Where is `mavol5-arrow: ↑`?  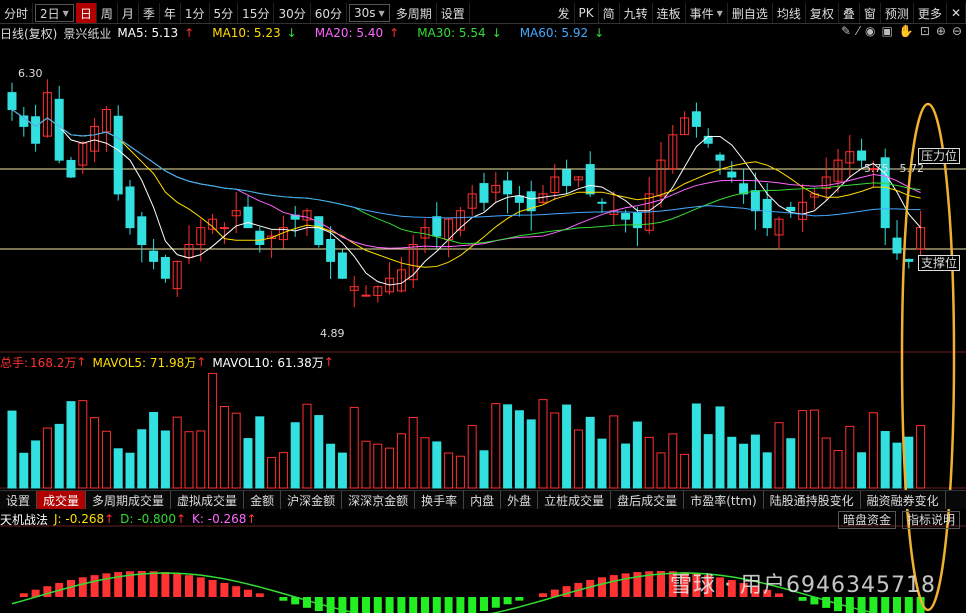 mavol5-arrow: ↑ is located at coordinates (201, 362).